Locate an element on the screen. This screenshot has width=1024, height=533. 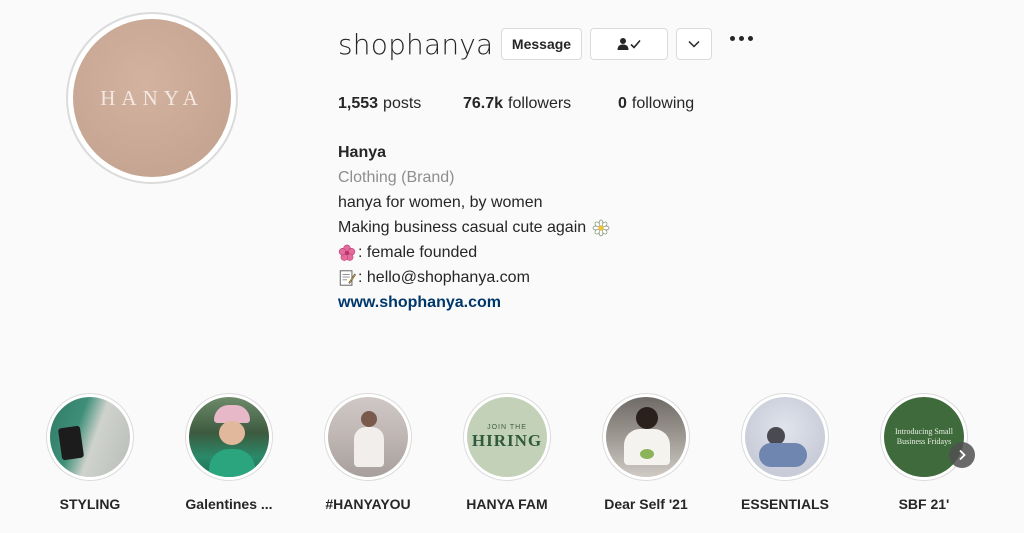
bio-line-3-row: : female founded is located at coordinates (475, 252).